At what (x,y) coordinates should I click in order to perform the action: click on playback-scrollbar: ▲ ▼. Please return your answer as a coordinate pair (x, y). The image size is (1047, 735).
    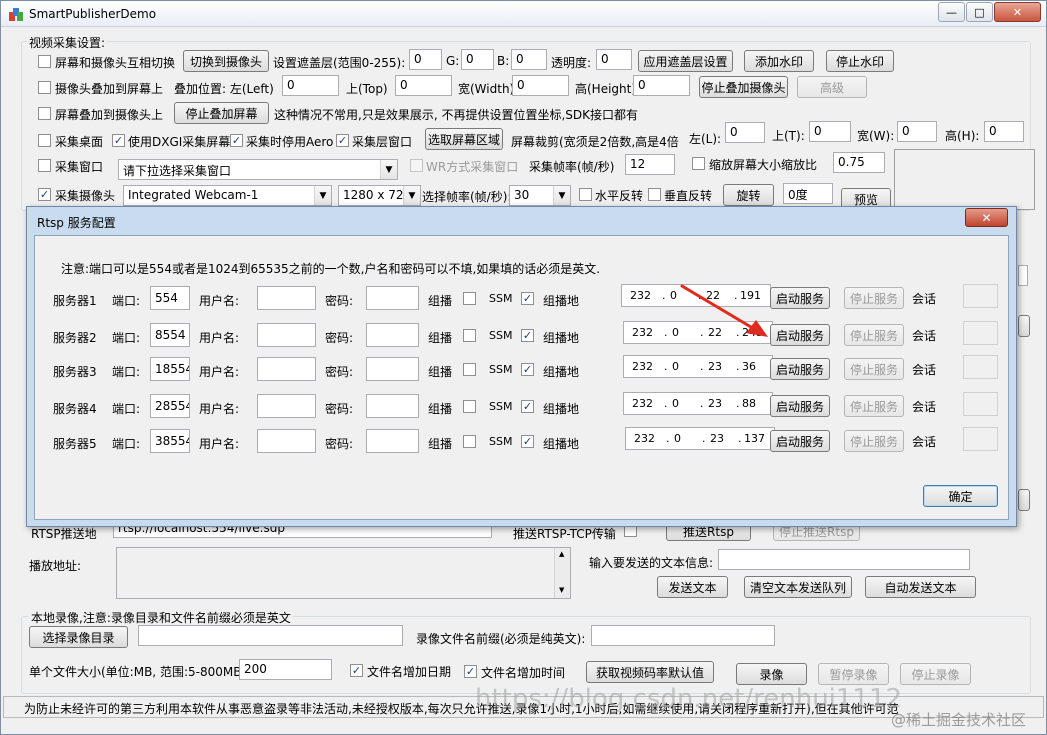
    Looking at the image, I should click on (562, 573).